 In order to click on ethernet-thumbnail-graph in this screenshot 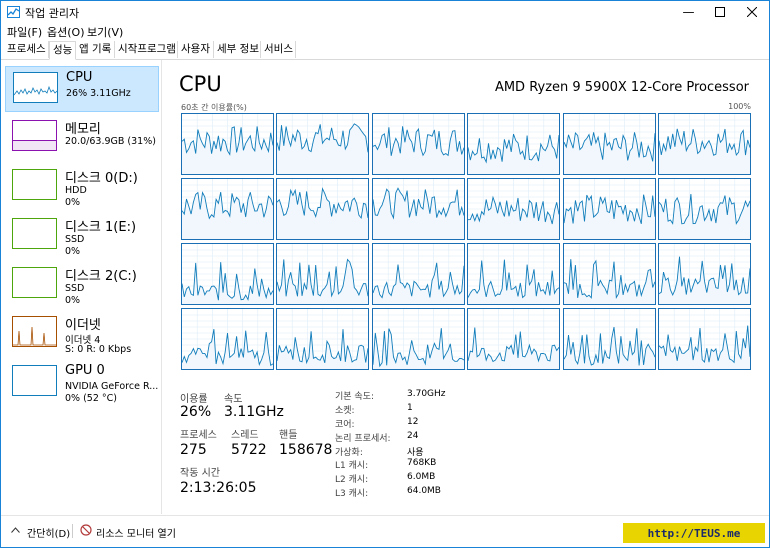, I will do `click(34, 331)`.